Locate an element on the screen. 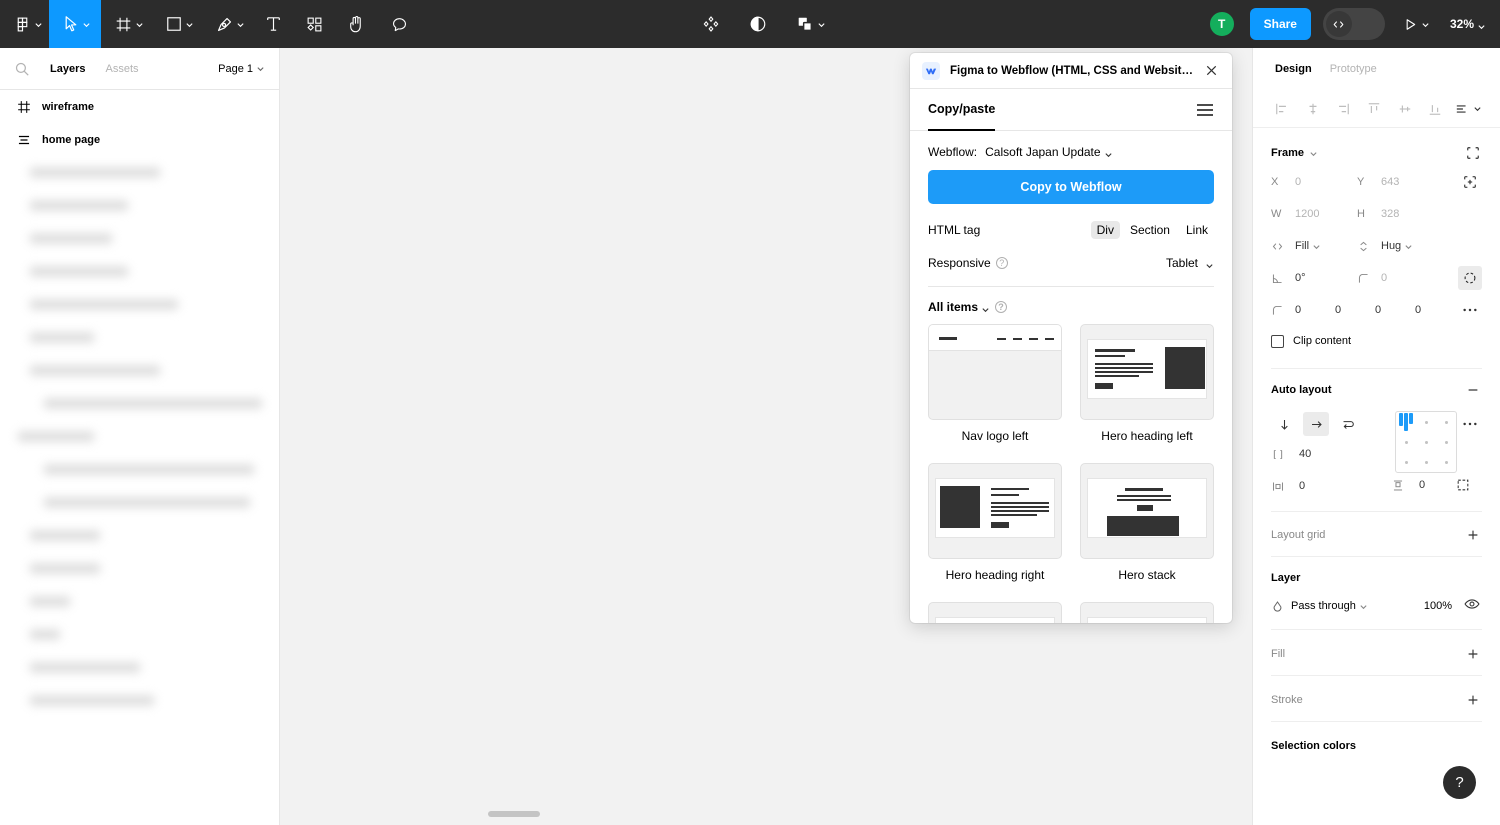 Image resolution: width=1500 pixels, height=825 pixels. copy-to-webflow-button: Copy to Webflow is located at coordinates (1071, 187).